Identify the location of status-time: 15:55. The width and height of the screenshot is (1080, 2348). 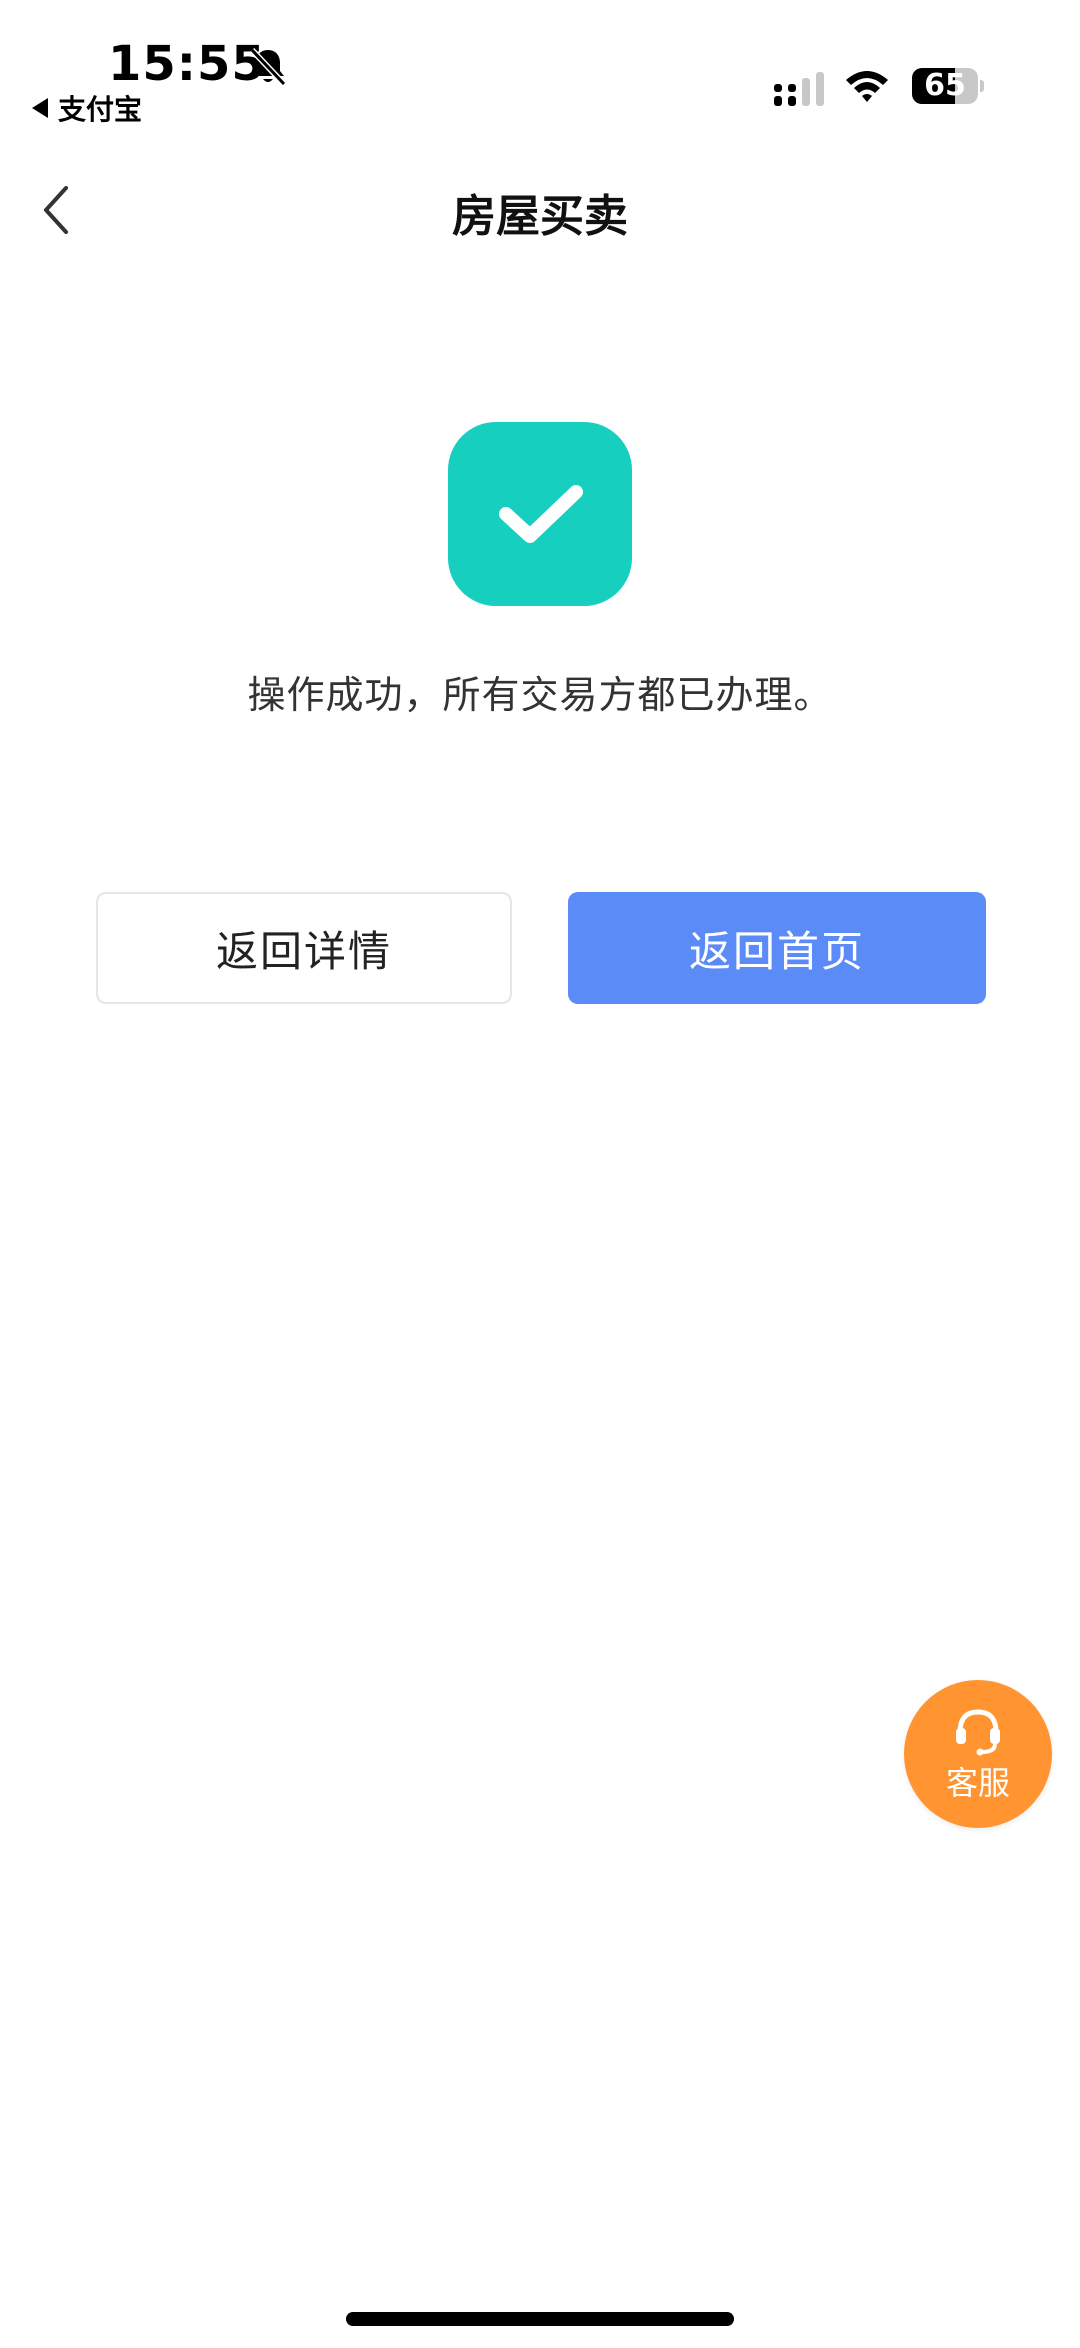
(187, 64).